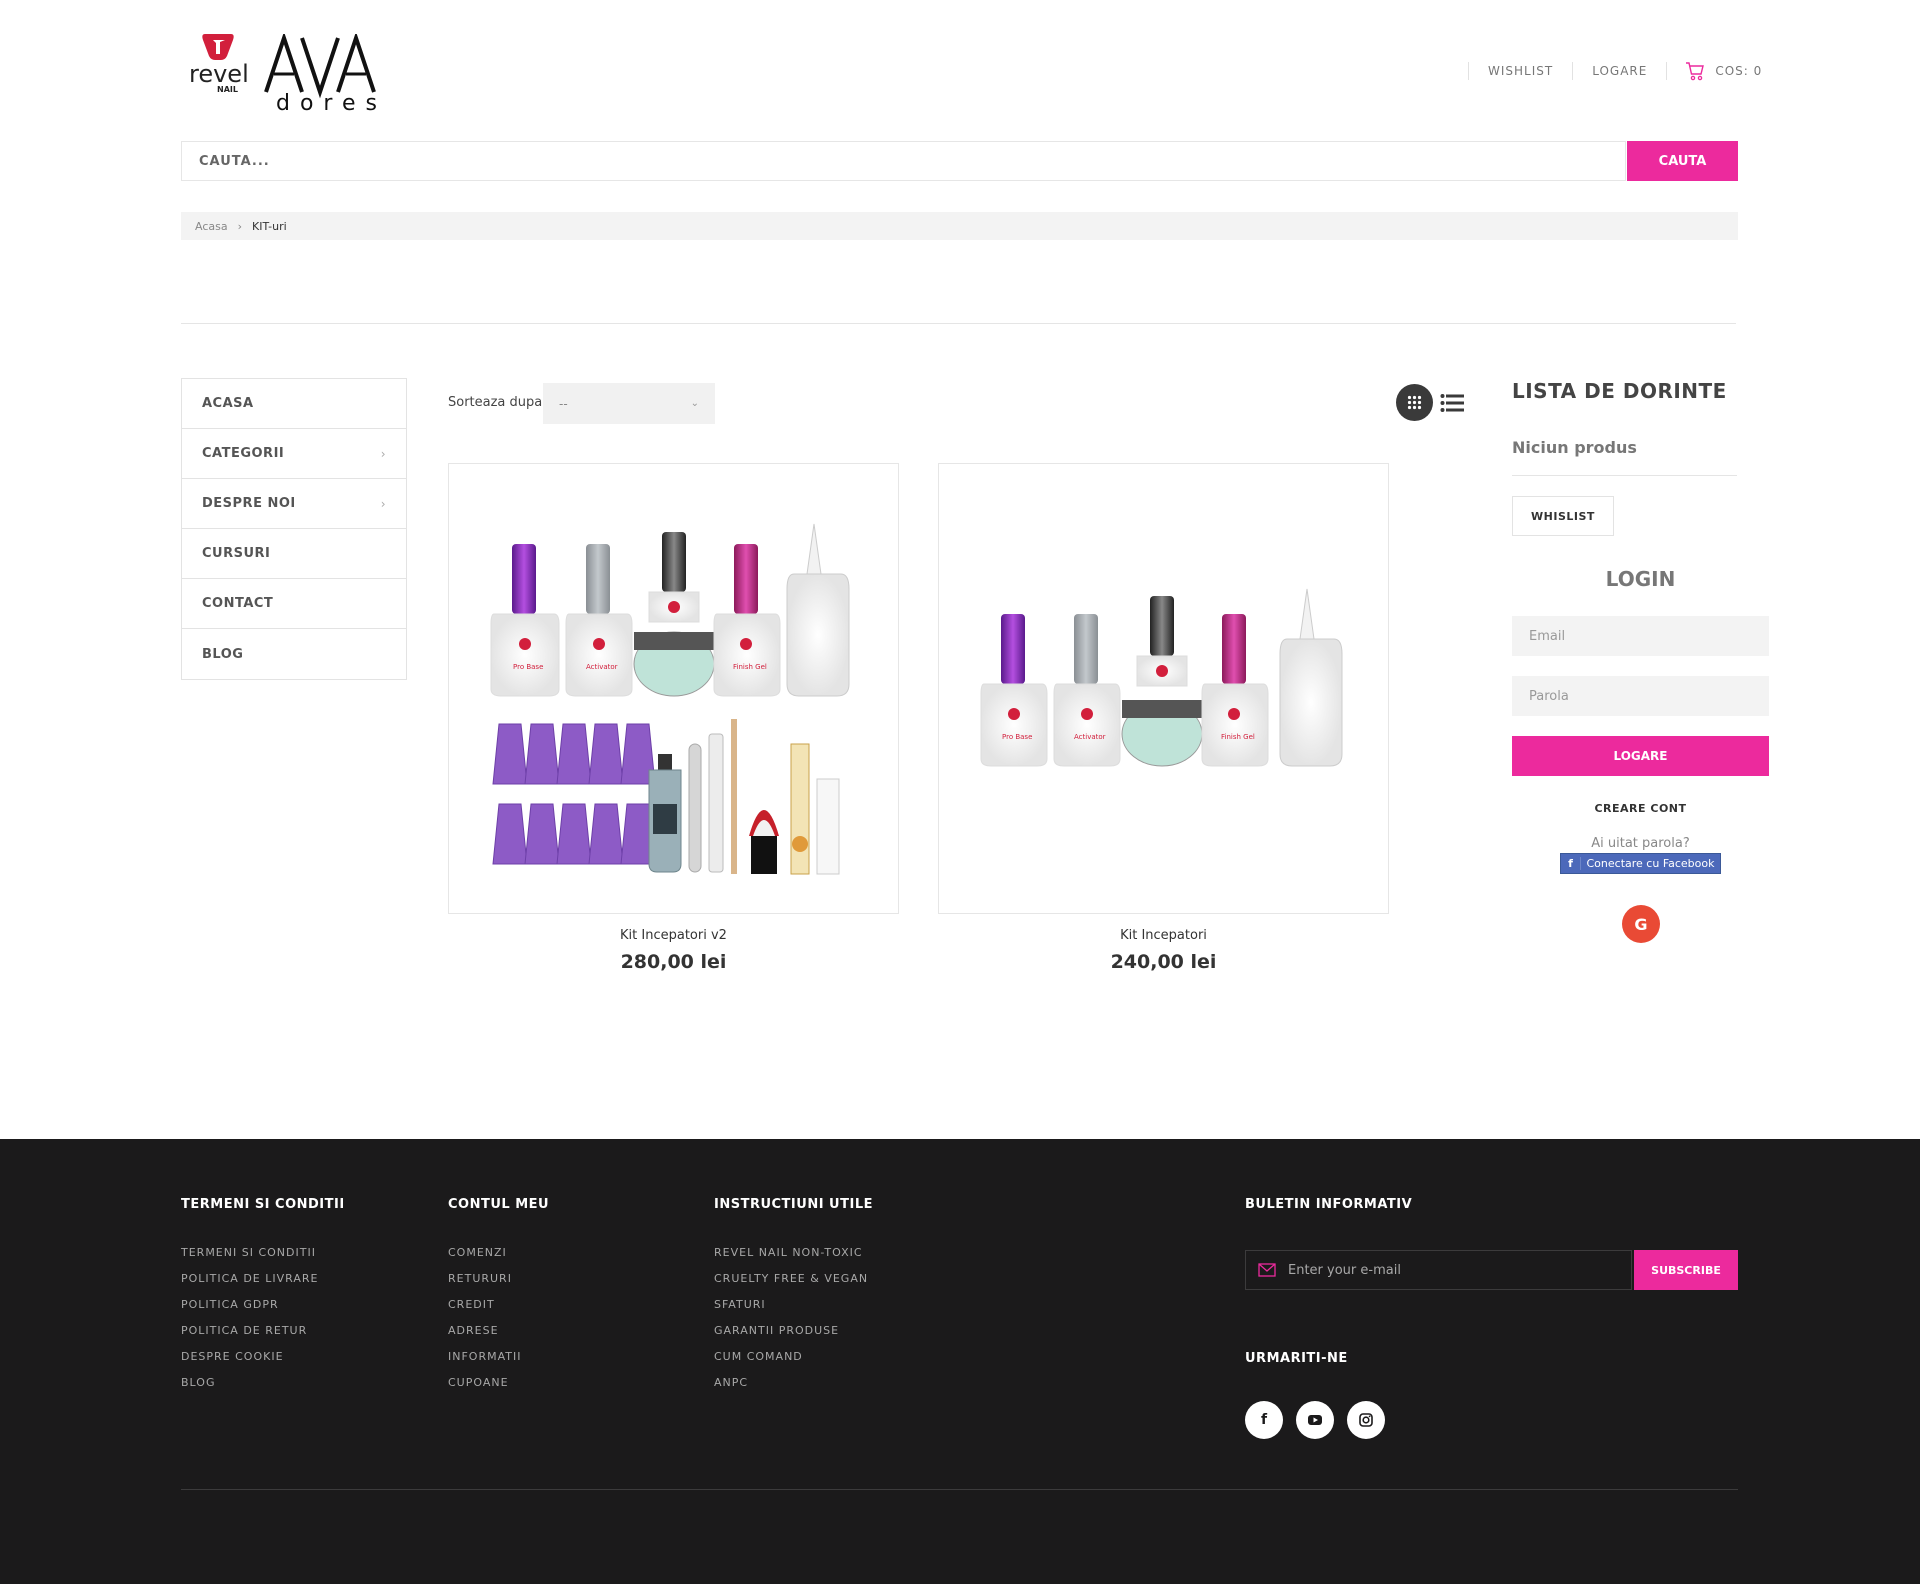 The width and height of the screenshot is (1920, 1584). Describe the element at coordinates (228, 403) in the screenshot. I see `nav-item-label: ACASA` at that location.